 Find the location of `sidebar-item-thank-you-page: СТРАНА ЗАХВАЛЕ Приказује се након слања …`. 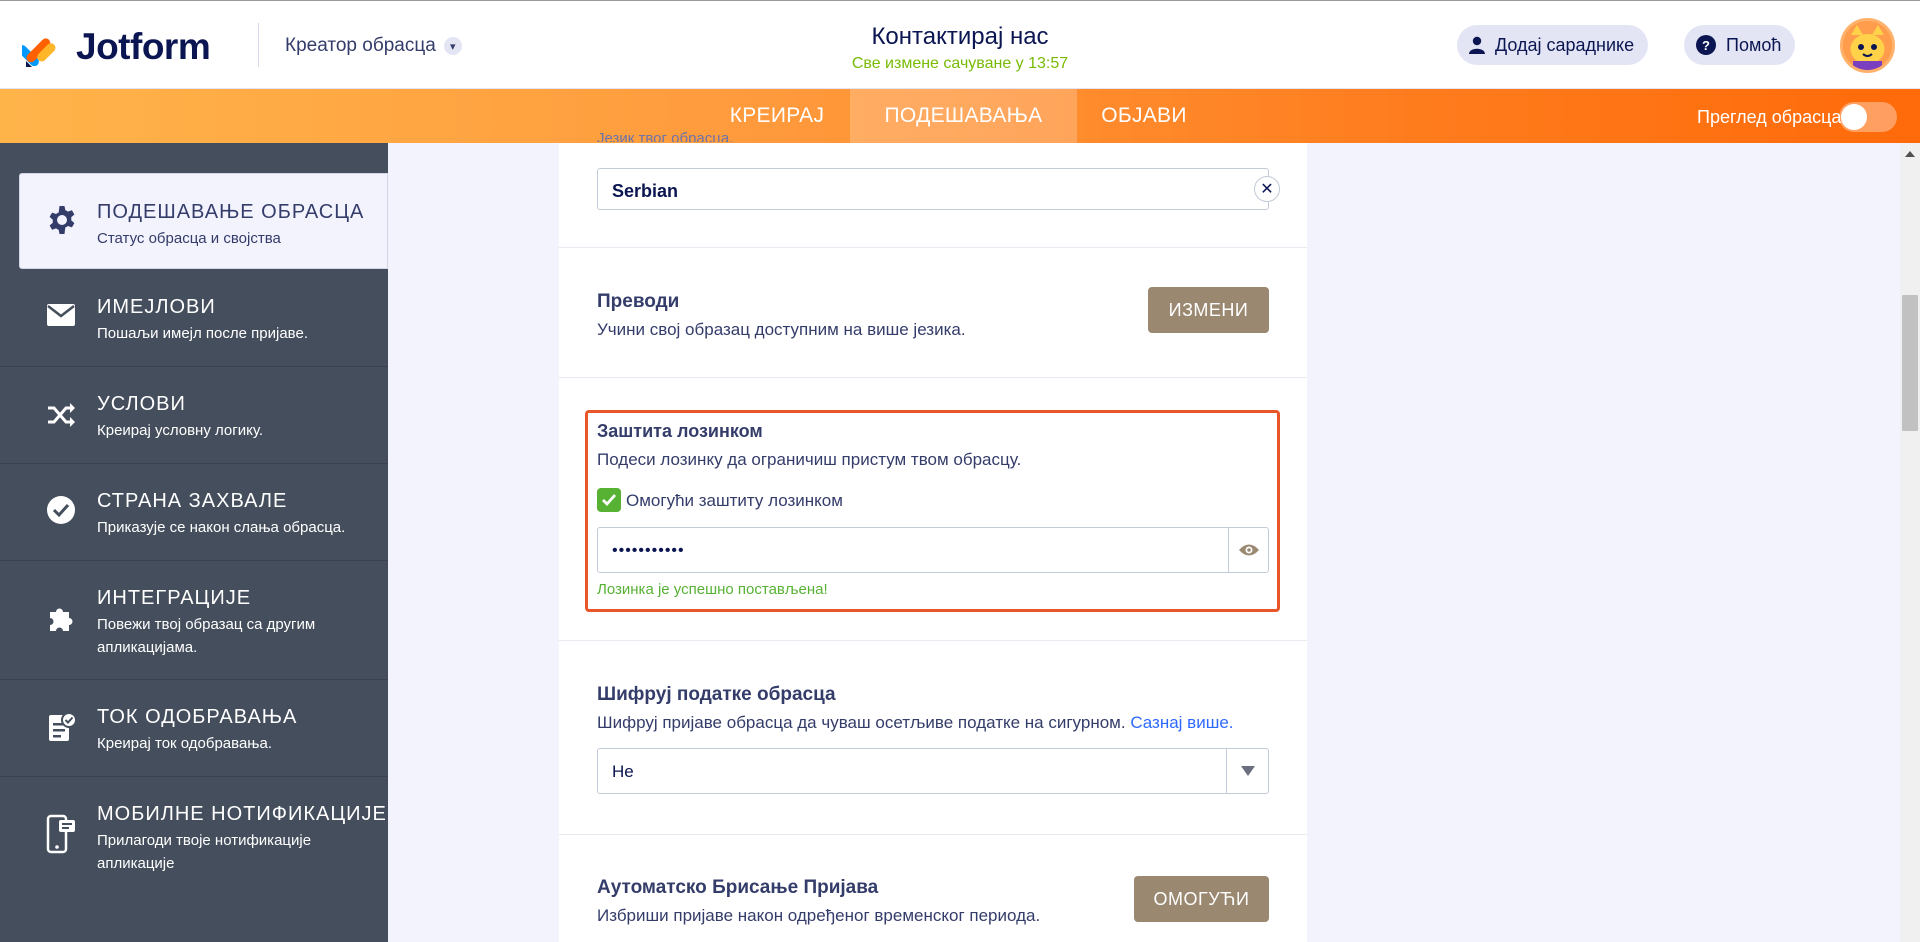

sidebar-item-thank-you-page: СТРАНА ЗАХВАЛЕ Приказује се након слања … is located at coordinates (194, 512).